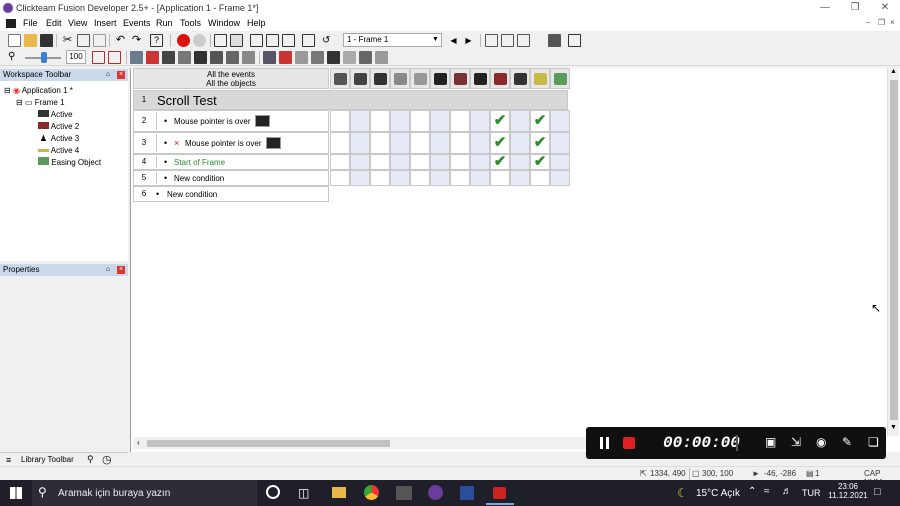 The height and width of the screenshot is (506, 900). I want to click on clock-icon: ◷, so click(107, 459).